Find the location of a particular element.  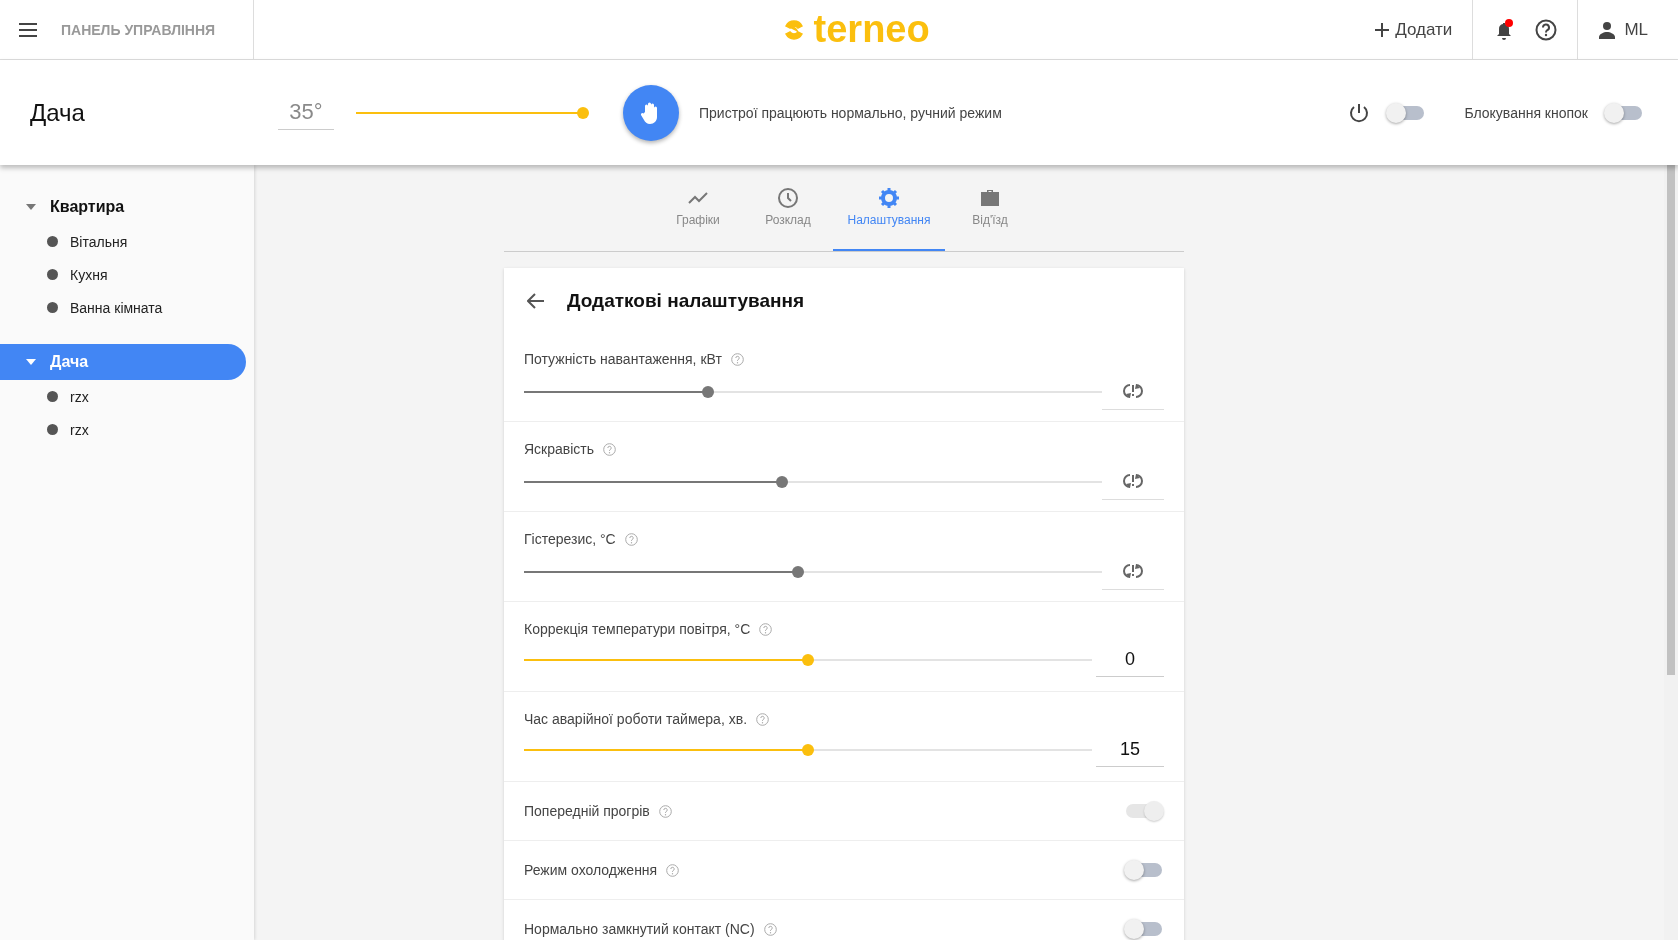

temperature-slider is located at coordinates (472, 112).